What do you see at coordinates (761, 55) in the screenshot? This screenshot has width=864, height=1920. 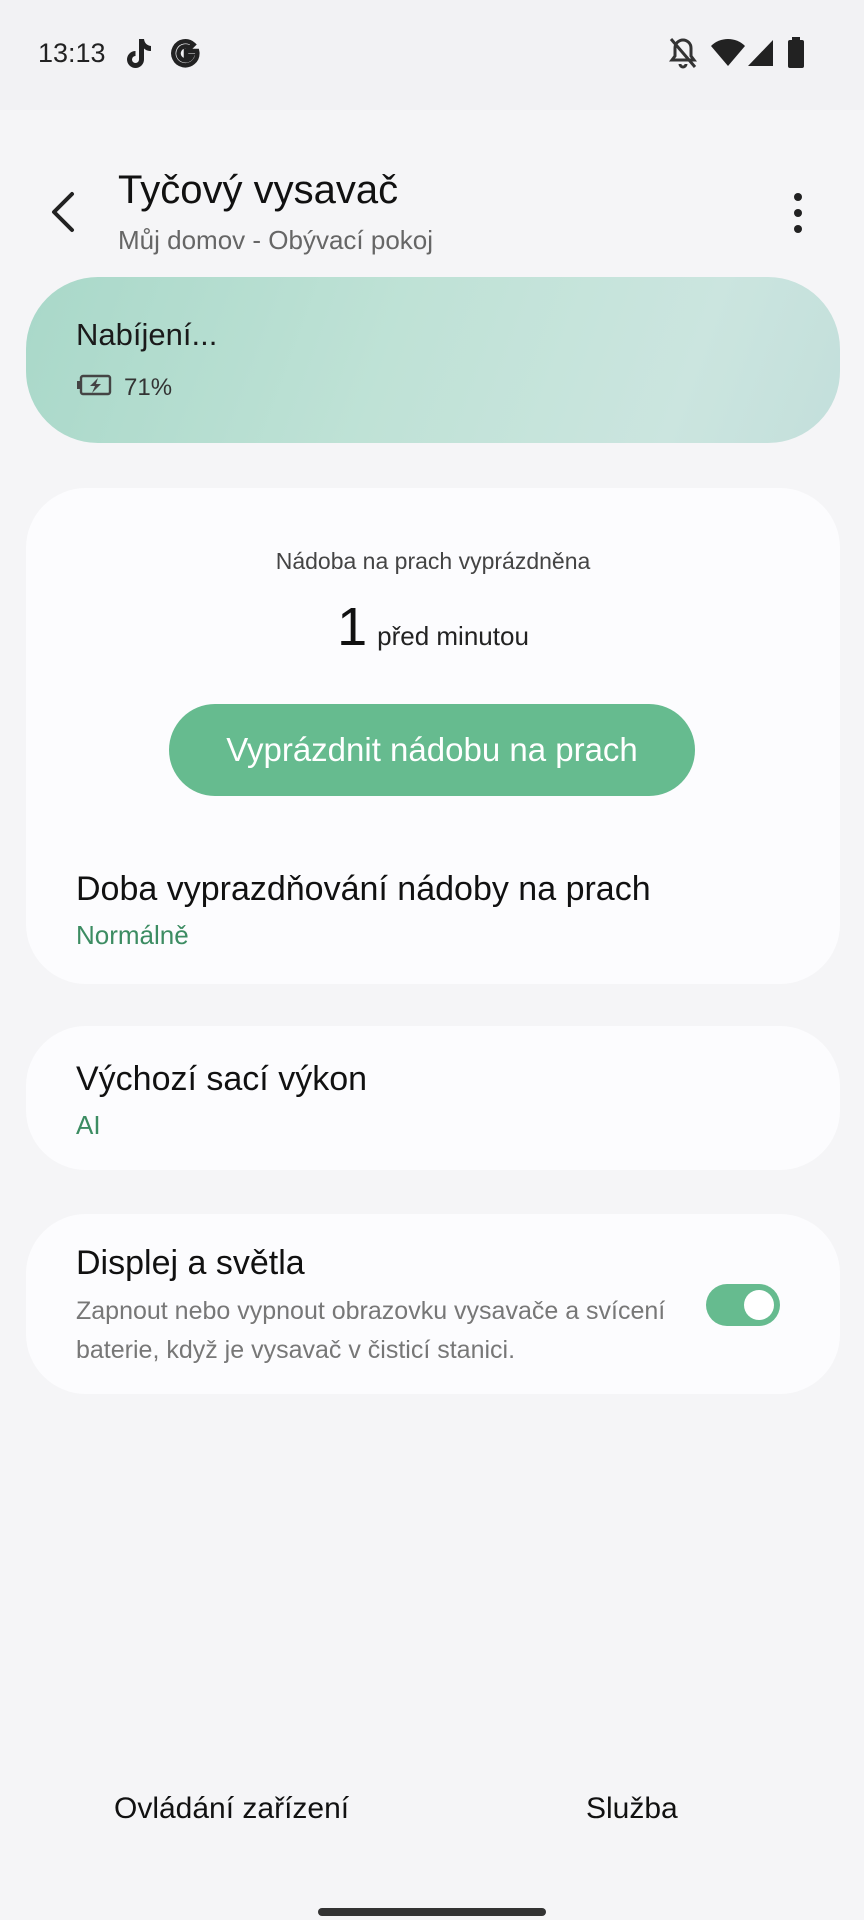 I see `signal-icon` at bounding box center [761, 55].